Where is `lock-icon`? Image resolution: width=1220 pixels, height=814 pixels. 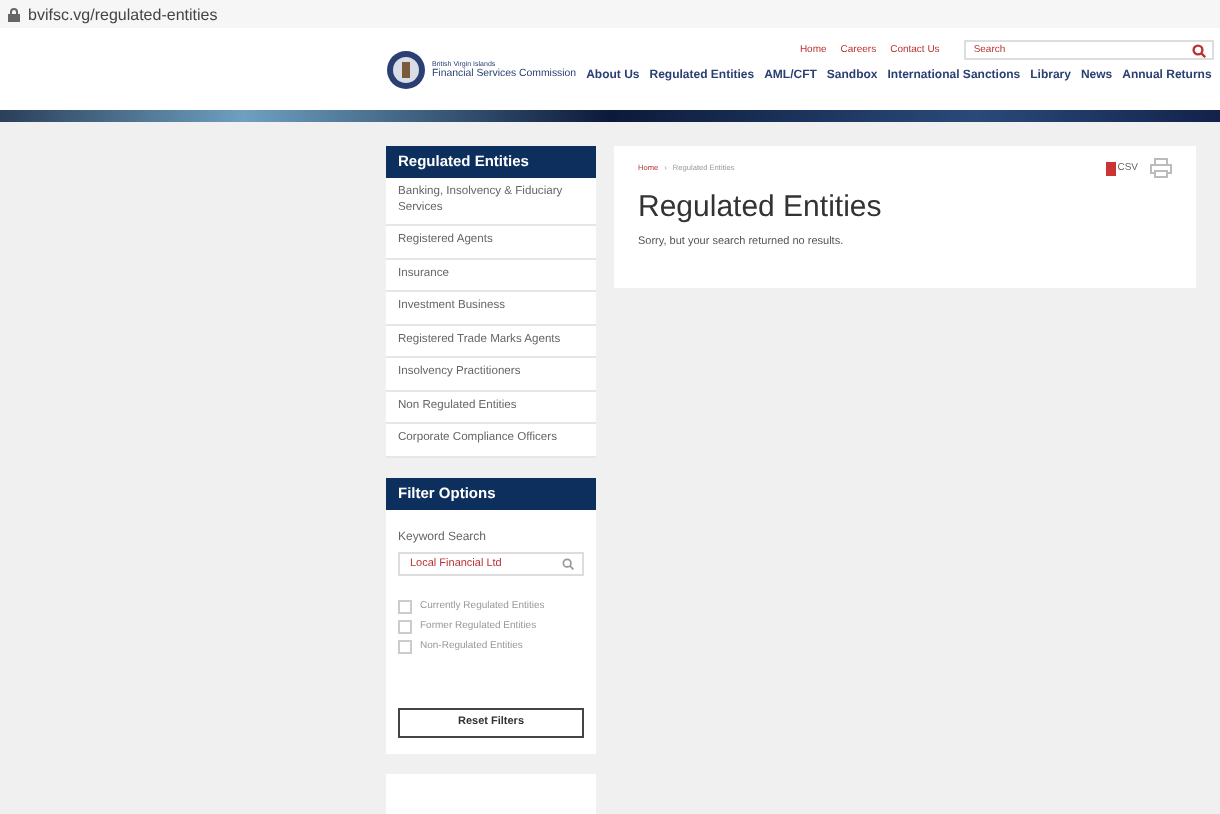
lock-icon is located at coordinates (14, 14).